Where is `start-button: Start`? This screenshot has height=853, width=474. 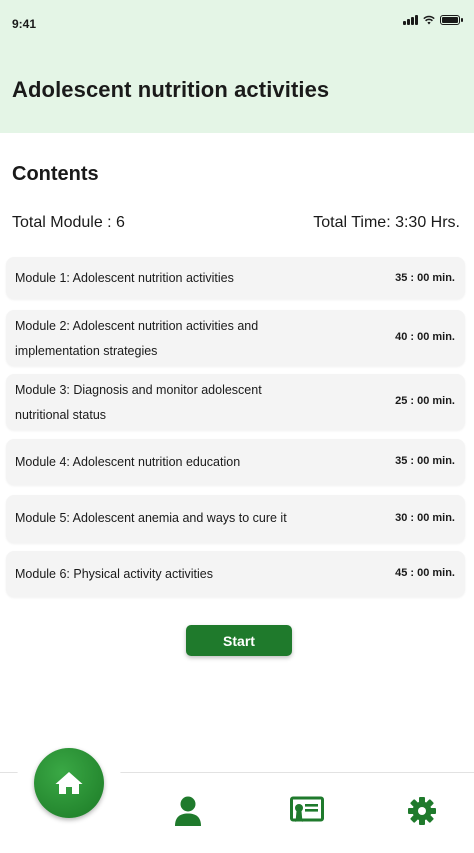
start-button: Start is located at coordinates (239, 640).